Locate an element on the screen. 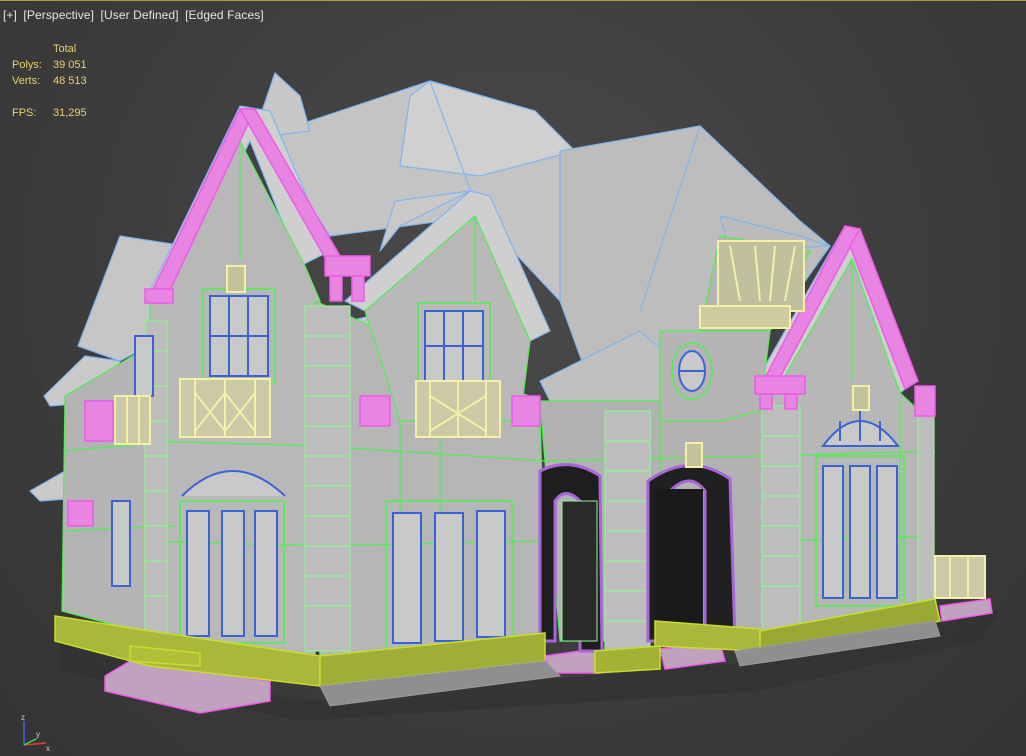  gizmo-x-label: x is located at coordinates (48, 748).